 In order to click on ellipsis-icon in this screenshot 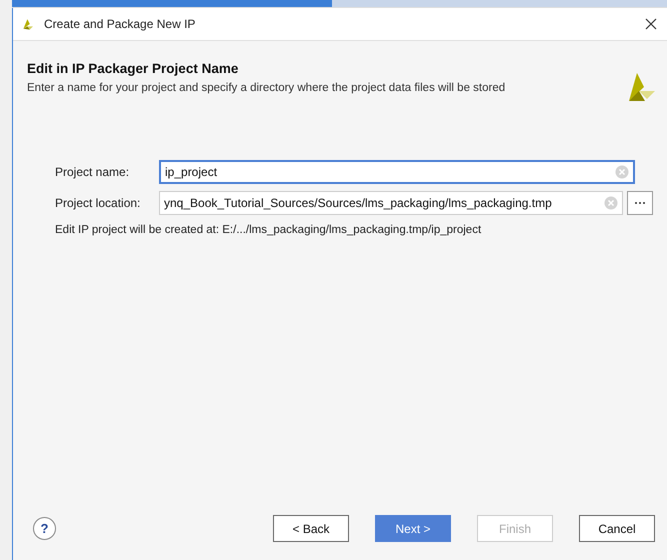, I will do `click(640, 203)`.